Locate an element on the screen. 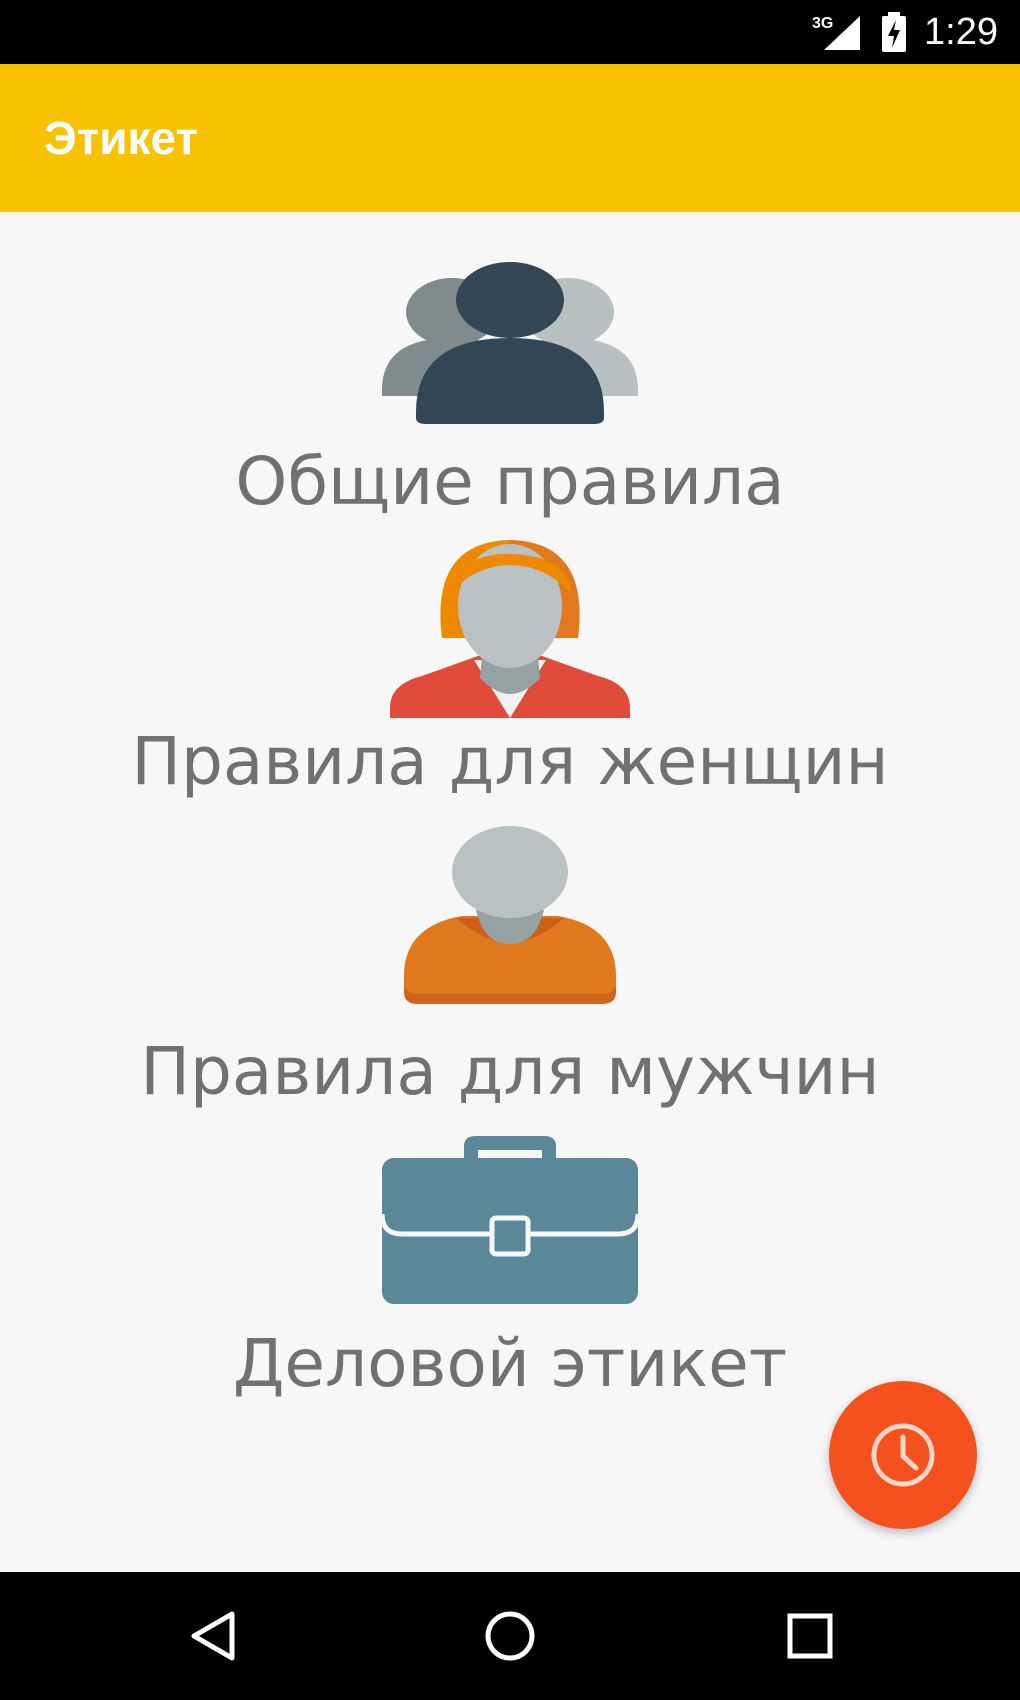 Image resolution: width=1020 pixels, height=1700 pixels. network-type-label: 3G is located at coordinates (822, 23).